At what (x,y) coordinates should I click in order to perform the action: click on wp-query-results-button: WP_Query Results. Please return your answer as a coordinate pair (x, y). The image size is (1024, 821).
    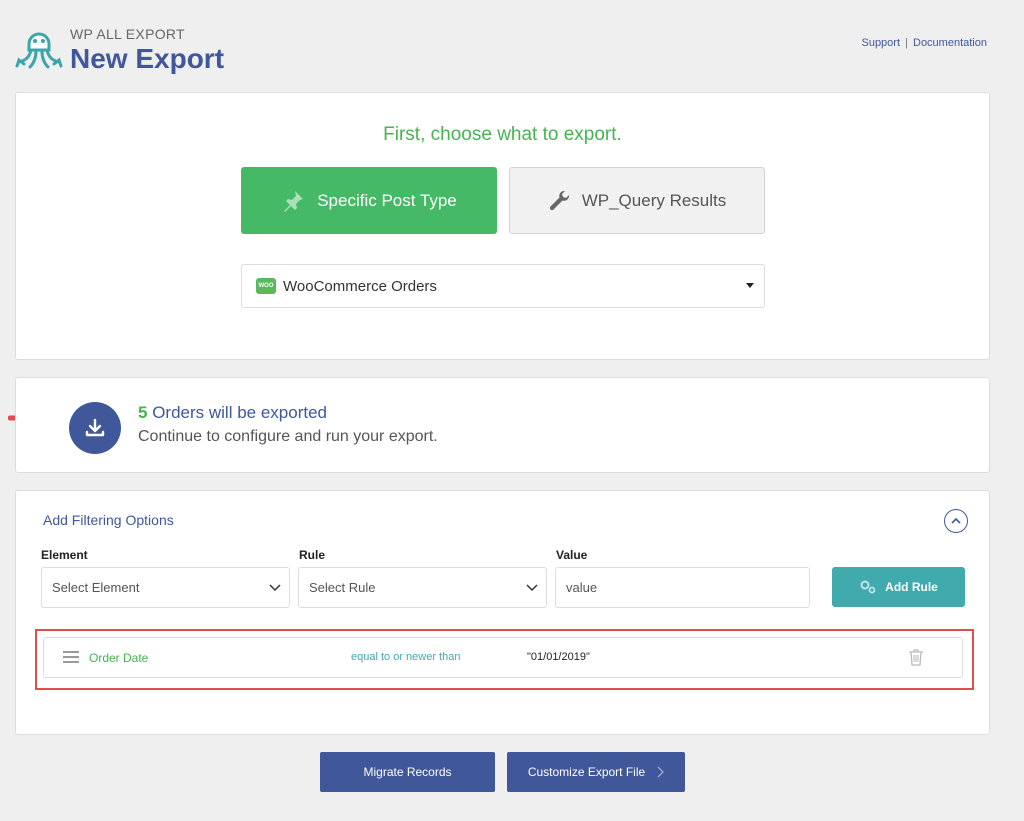
    Looking at the image, I should click on (637, 200).